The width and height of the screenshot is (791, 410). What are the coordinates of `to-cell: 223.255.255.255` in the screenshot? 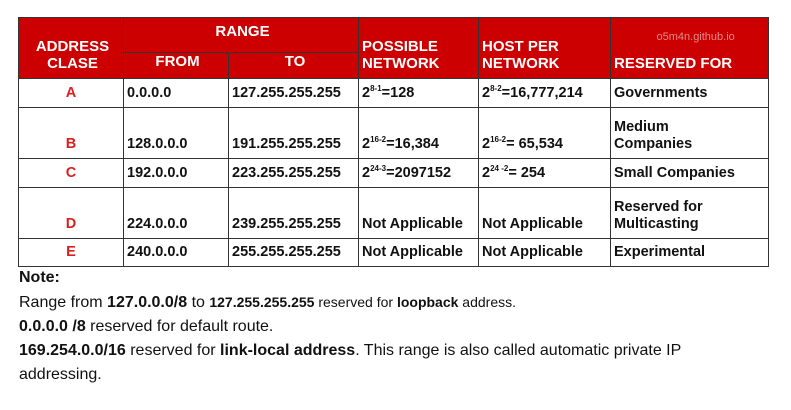 It's located at (293, 173).